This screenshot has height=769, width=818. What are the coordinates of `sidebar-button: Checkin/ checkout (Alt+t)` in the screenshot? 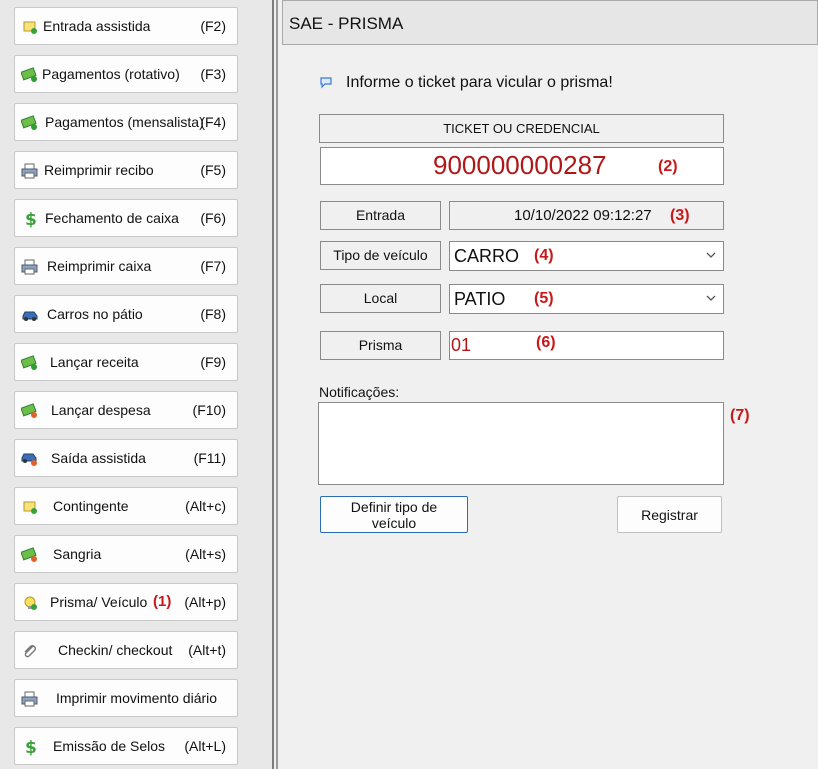 It's located at (126, 650).